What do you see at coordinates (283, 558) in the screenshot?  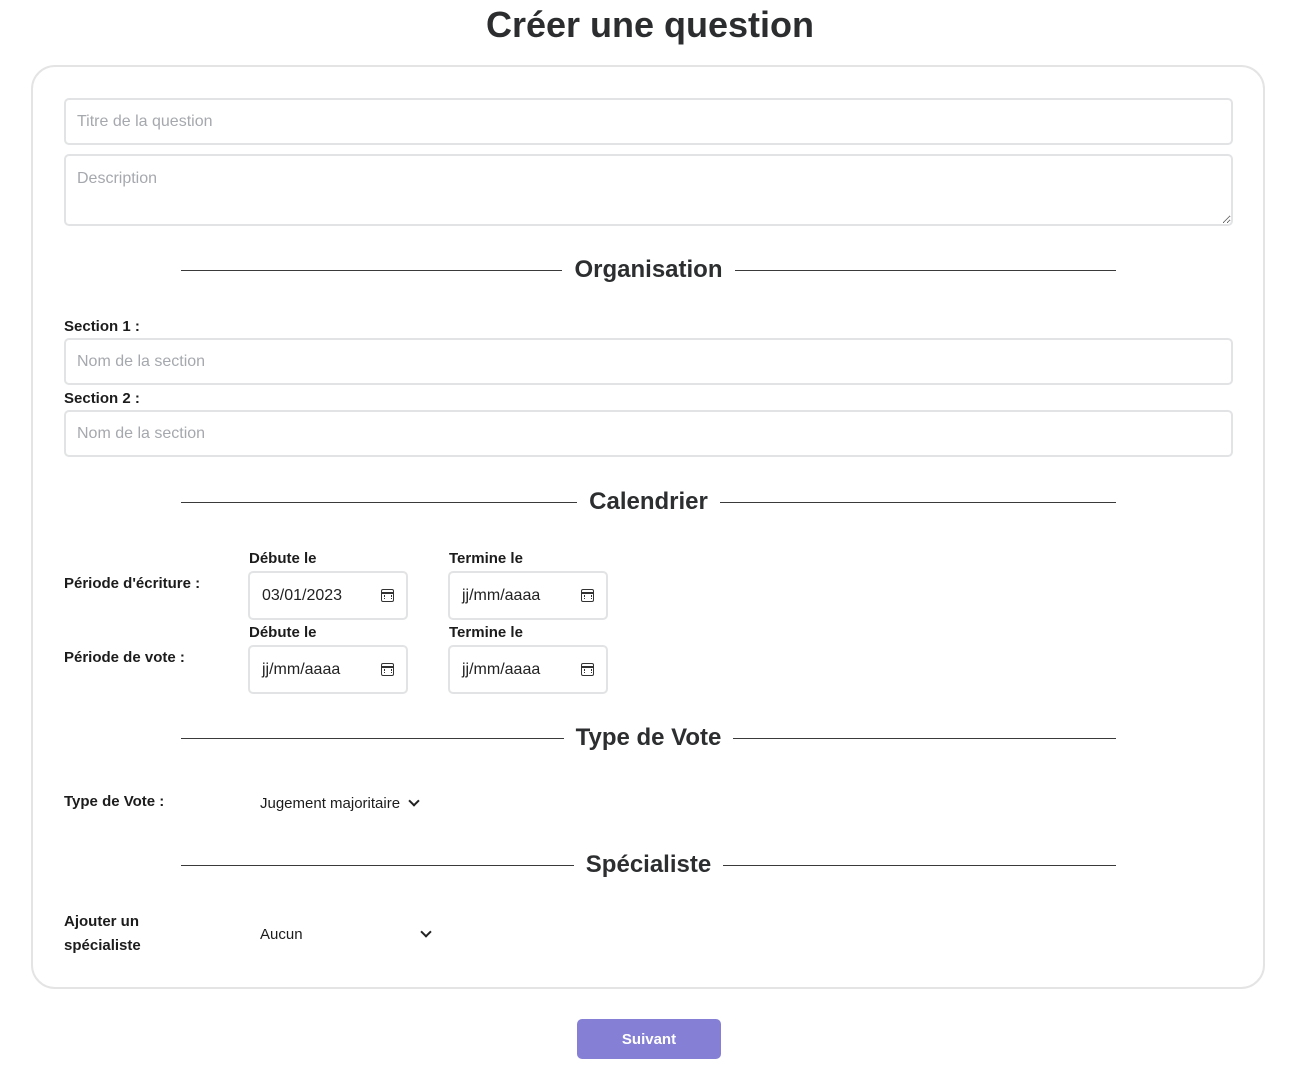 I see `writing-start-label: Débute le` at bounding box center [283, 558].